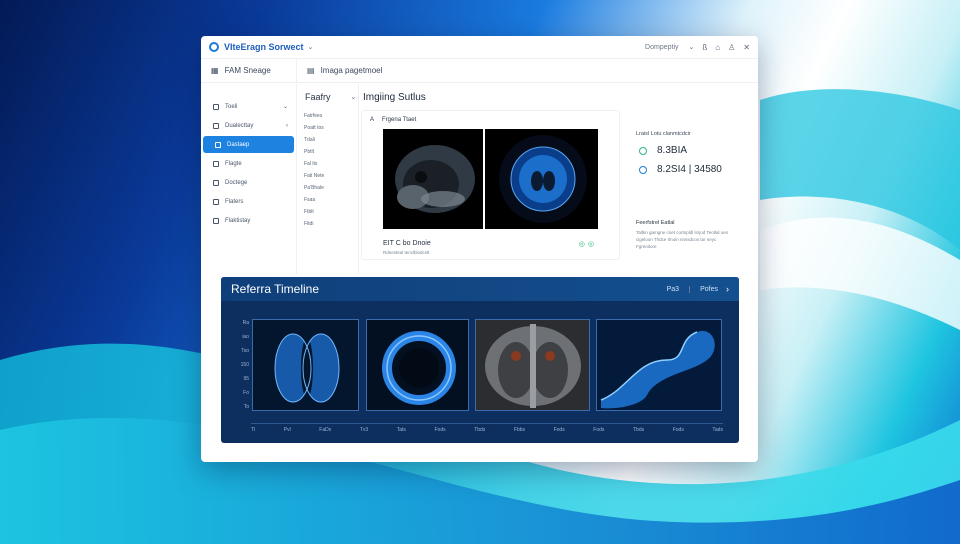 The width and height of the screenshot is (960, 544). What do you see at coordinates (655, 223) in the screenshot?
I see `metrics-sub-title: Feerfstrel Eatlal` at bounding box center [655, 223].